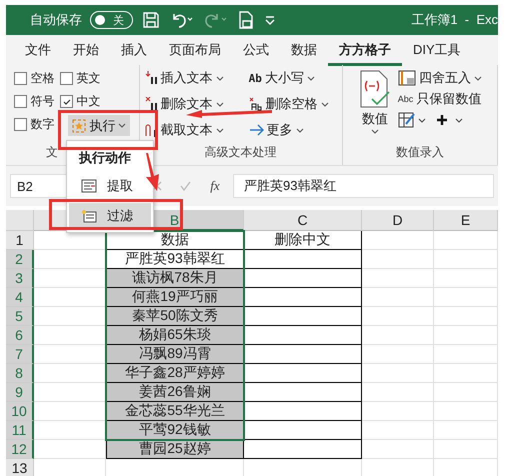  I want to click on number-button: 数值, so click(375, 101).